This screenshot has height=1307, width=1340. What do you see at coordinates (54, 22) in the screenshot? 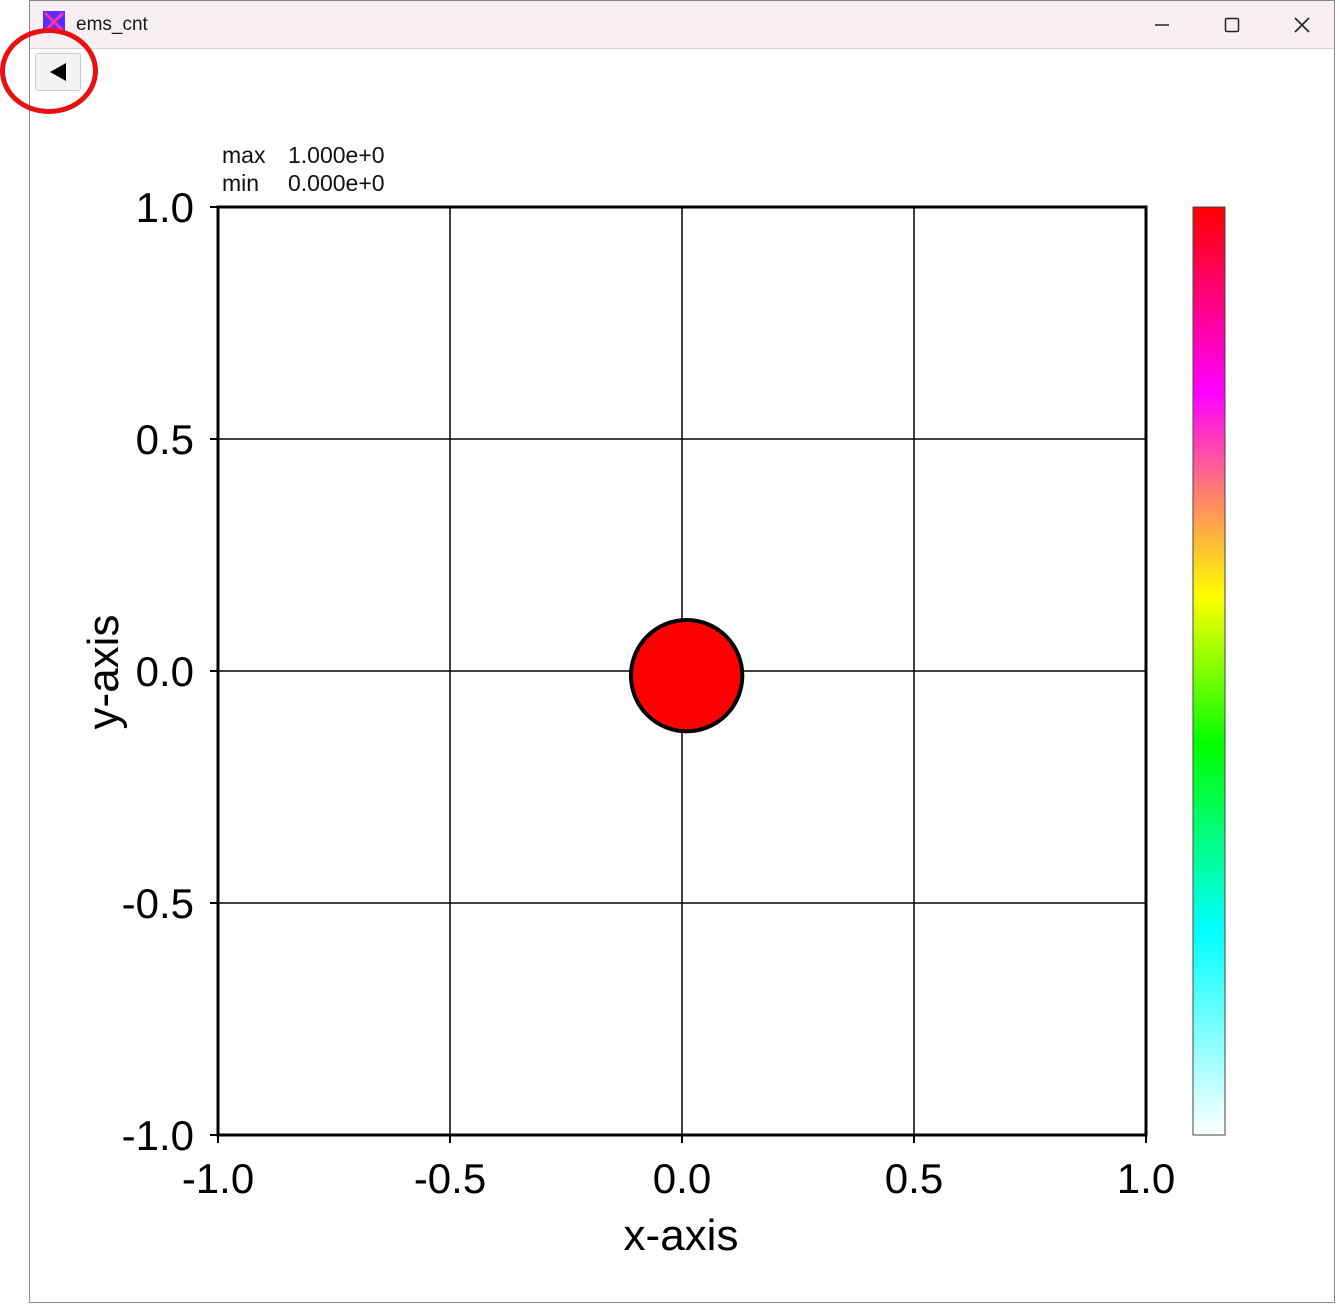
I see `app-icon` at bounding box center [54, 22].